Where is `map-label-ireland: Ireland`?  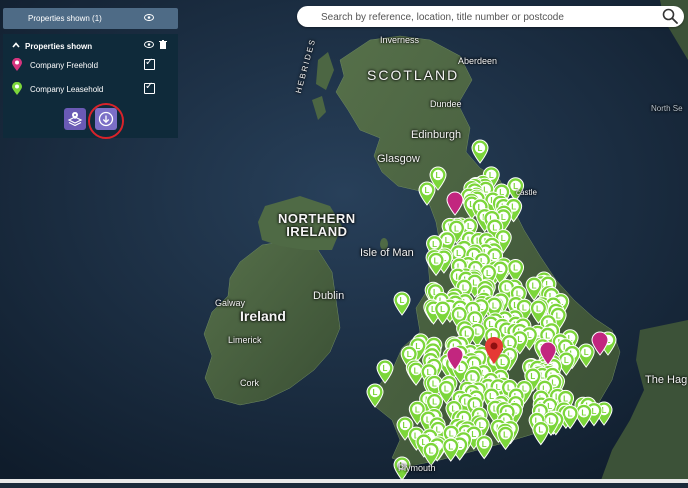
map-label-ireland: Ireland is located at coordinates (263, 316).